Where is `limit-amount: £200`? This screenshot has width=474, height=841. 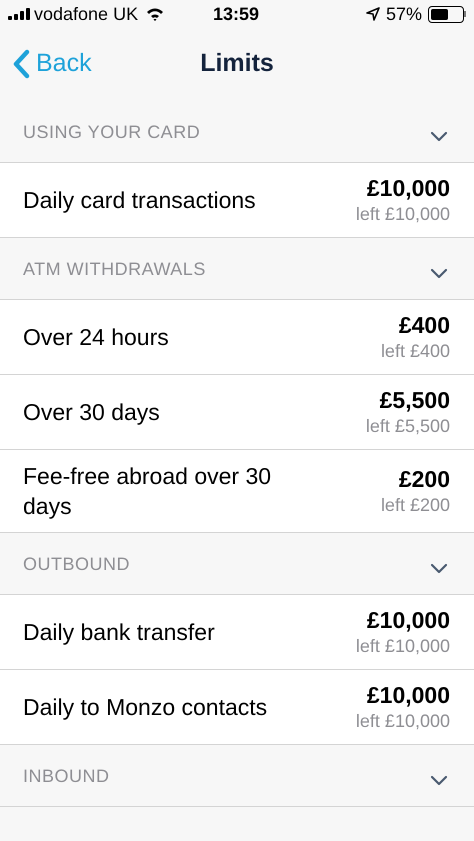 limit-amount: £200 is located at coordinates (424, 479).